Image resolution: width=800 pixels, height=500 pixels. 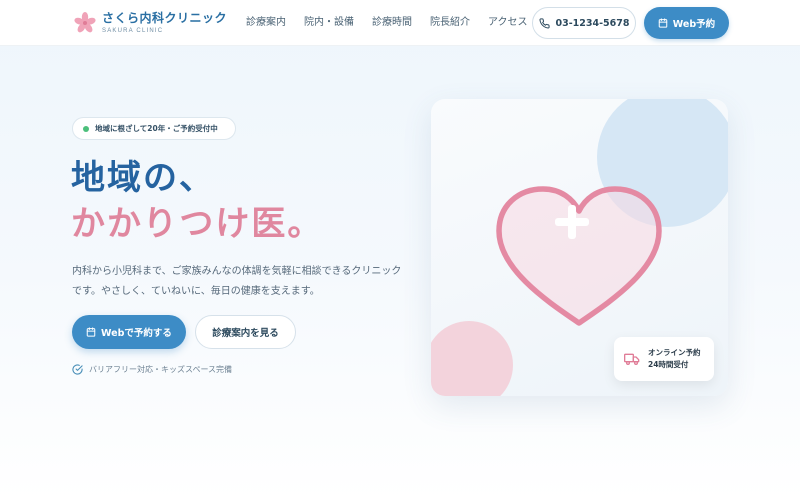 I want to click on hero-title-line1: 地域の、, so click(x=143, y=178).